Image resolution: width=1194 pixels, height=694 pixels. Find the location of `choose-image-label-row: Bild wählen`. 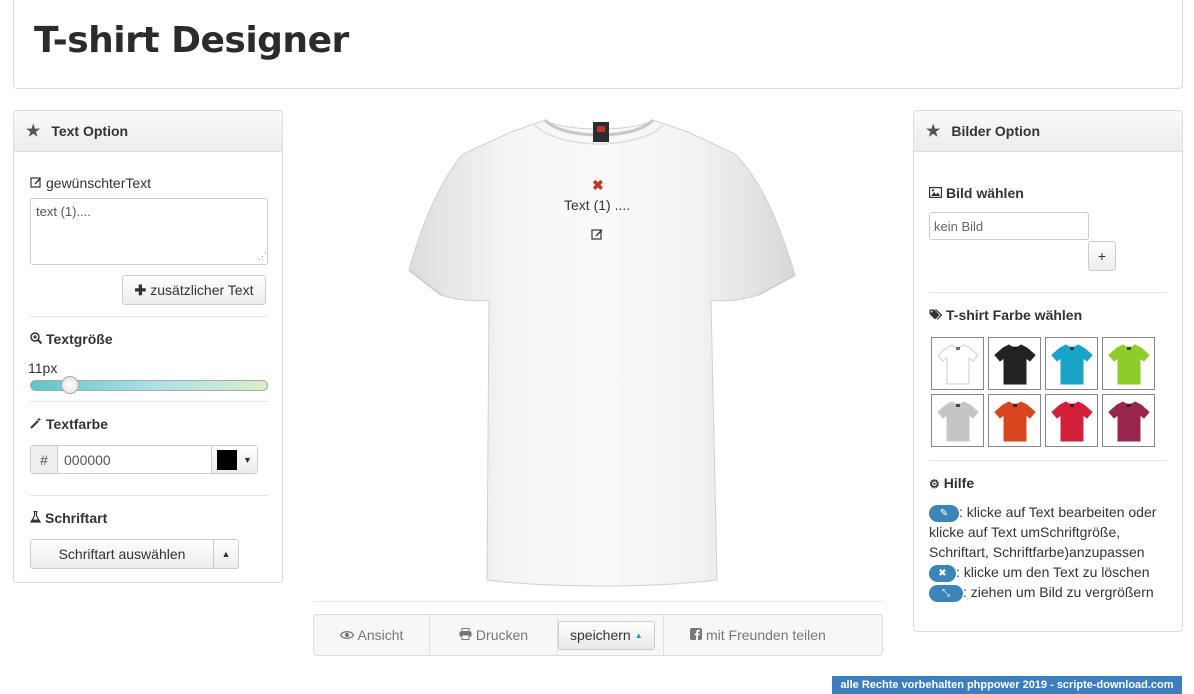

choose-image-label-row: Bild wählen is located at coordinates (976, 193).